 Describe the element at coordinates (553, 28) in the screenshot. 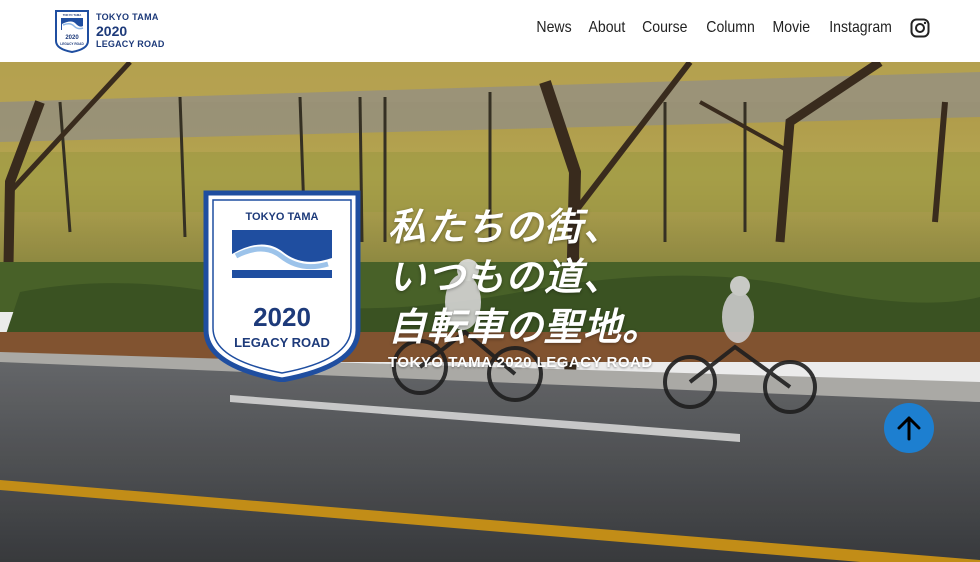

I see `nav-news: News` at that location.